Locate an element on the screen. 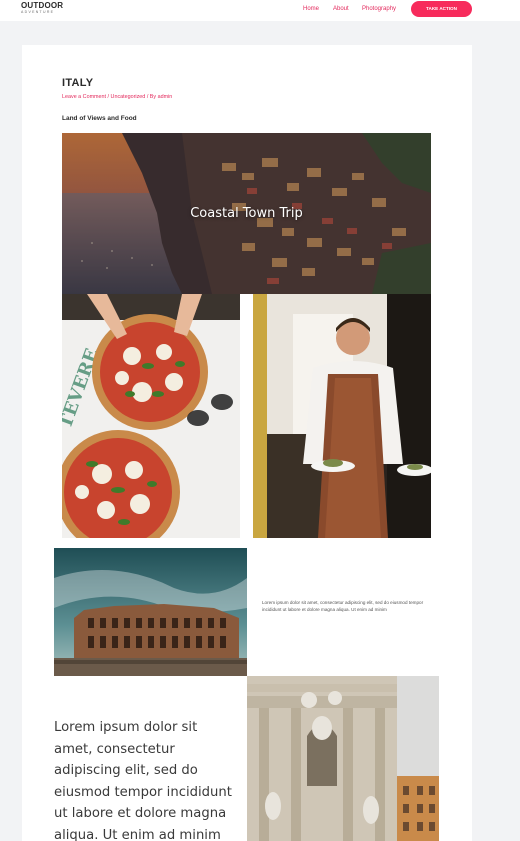  take-action-button: TAKE ACTION is located at coordinates (441, 9).